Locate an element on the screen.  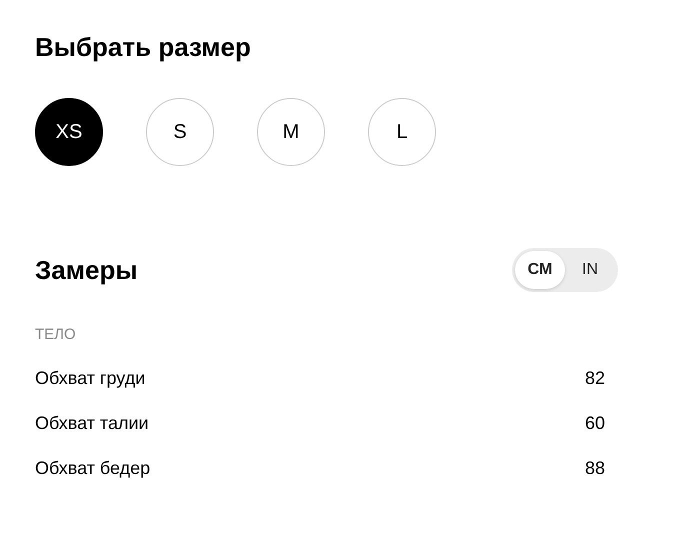
unit-tab: IN is located at coordinates (590, 270).